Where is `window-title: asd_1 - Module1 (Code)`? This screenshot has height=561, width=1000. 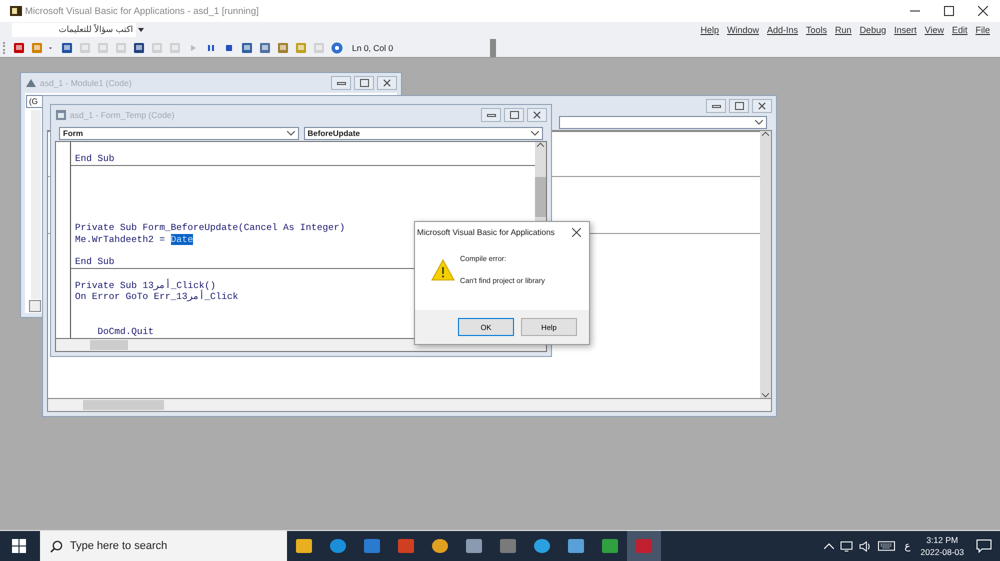
window-title: asd_1 - Module1 (Code) is located at coordinates (86, 83).